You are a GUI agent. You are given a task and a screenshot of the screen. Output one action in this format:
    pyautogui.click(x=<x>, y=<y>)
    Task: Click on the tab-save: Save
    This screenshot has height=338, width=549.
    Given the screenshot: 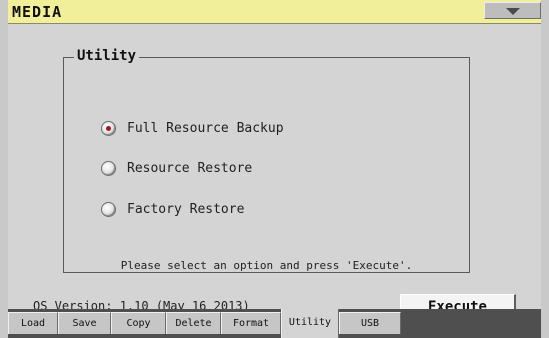 What is the action you would take?
    pyautogui.click(x=84, y=323)
    